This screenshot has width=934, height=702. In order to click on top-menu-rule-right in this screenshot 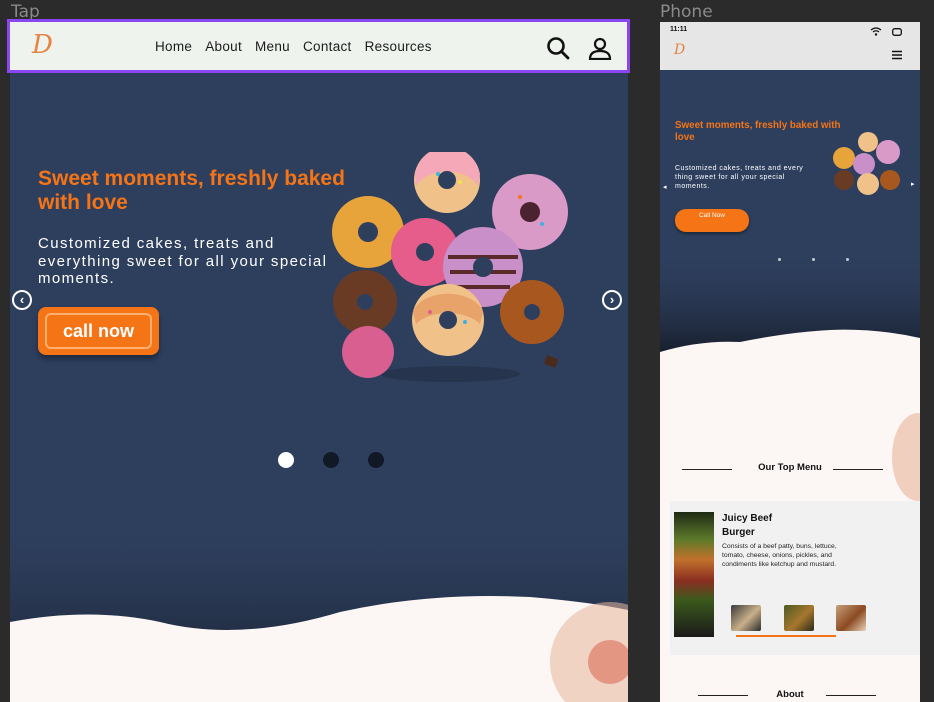, I will do `click(858, 469)`.